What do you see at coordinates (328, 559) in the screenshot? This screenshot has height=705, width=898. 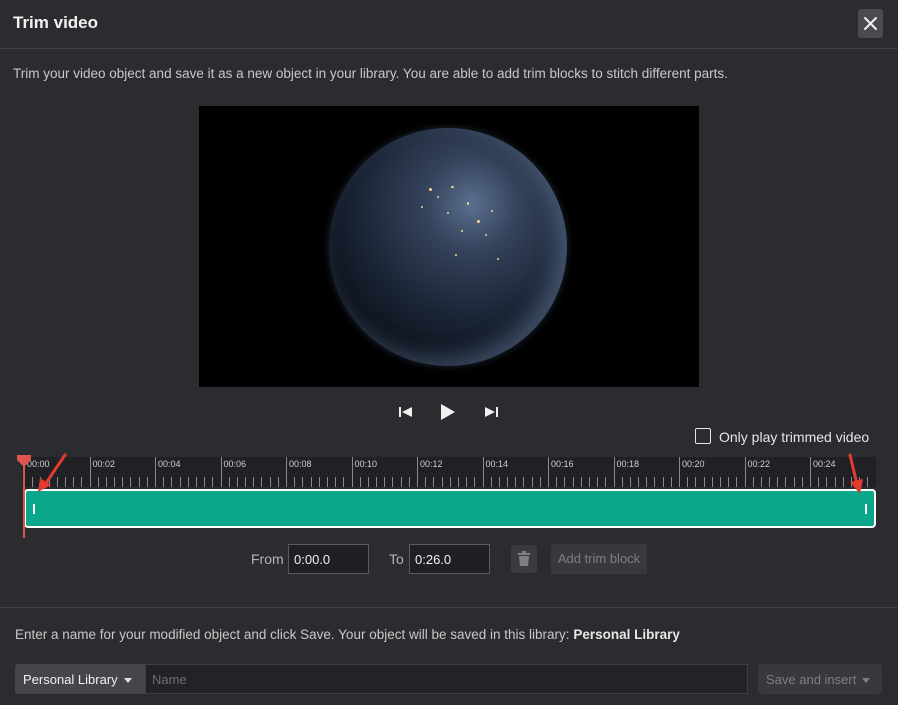 I see `from-input: 0:00.0` at bounding box center [328, 559].